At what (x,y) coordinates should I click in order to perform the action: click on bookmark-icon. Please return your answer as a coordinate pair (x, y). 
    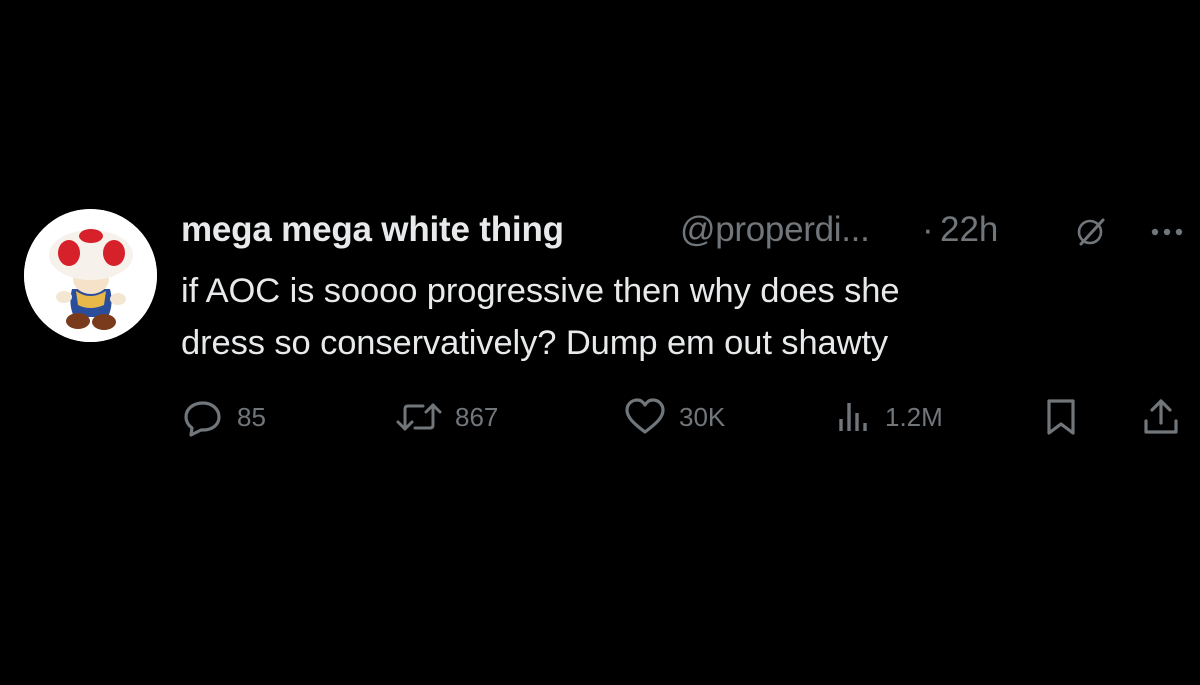
    Looking at the image, I should click on (1061, 417).